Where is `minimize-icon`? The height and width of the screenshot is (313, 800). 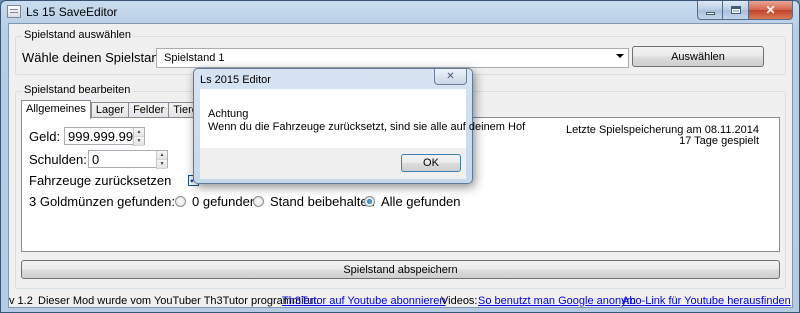
minimize-icon is located at coordinates (710, 13).